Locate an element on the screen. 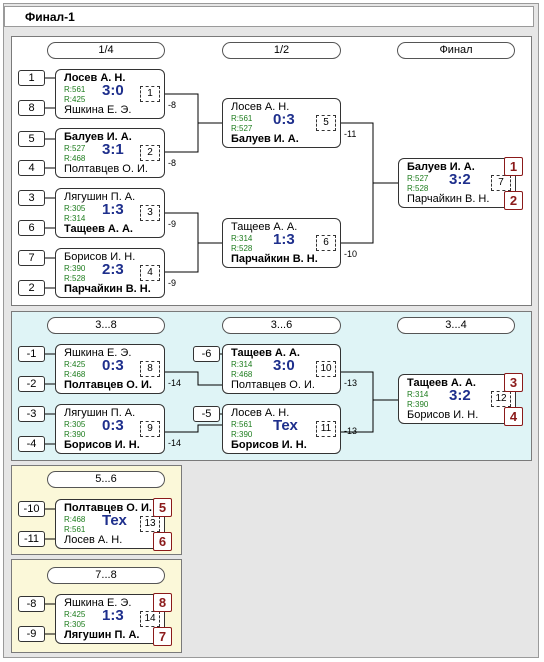 The image size is (544, 662). place-badge: 2 is located at coordinates (513, 200).